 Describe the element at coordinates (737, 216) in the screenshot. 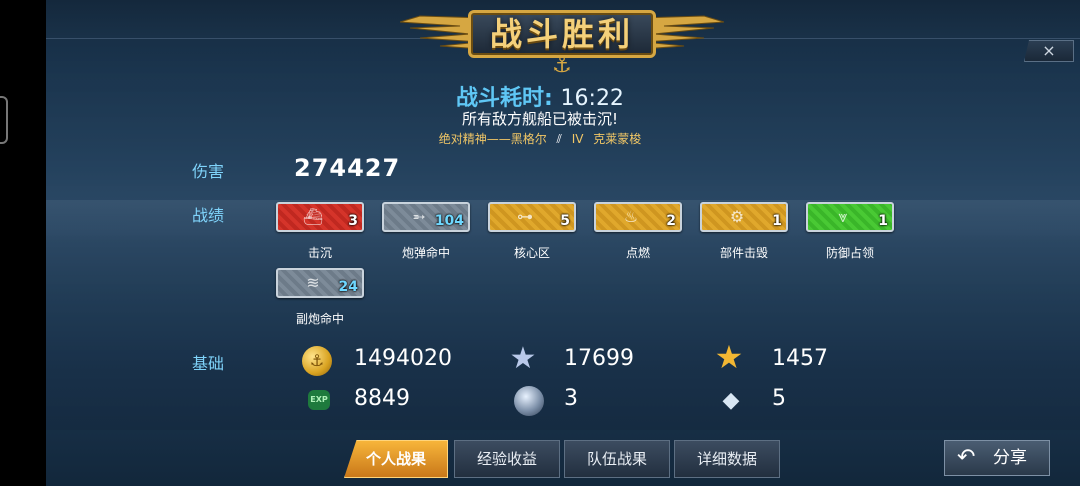

I see `gear-icon: ⚙` at that location.